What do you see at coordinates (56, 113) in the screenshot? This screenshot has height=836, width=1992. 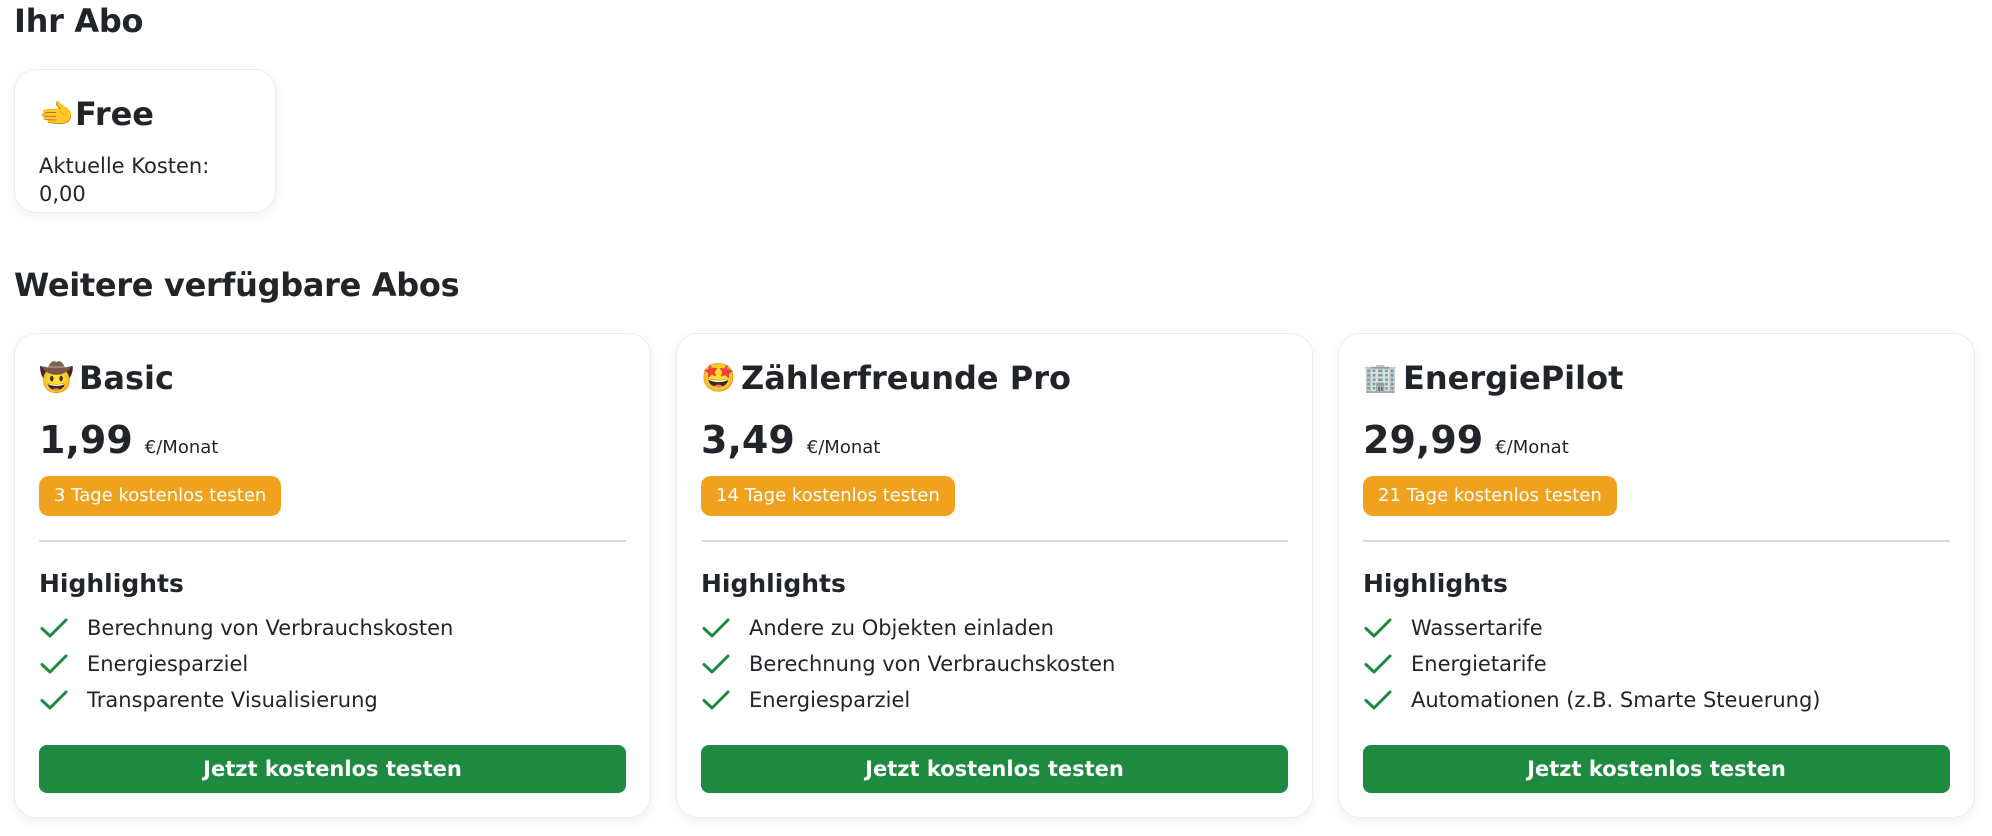 I see `hand-emoji-icon: 🫲` at bounding box center [56, 113].